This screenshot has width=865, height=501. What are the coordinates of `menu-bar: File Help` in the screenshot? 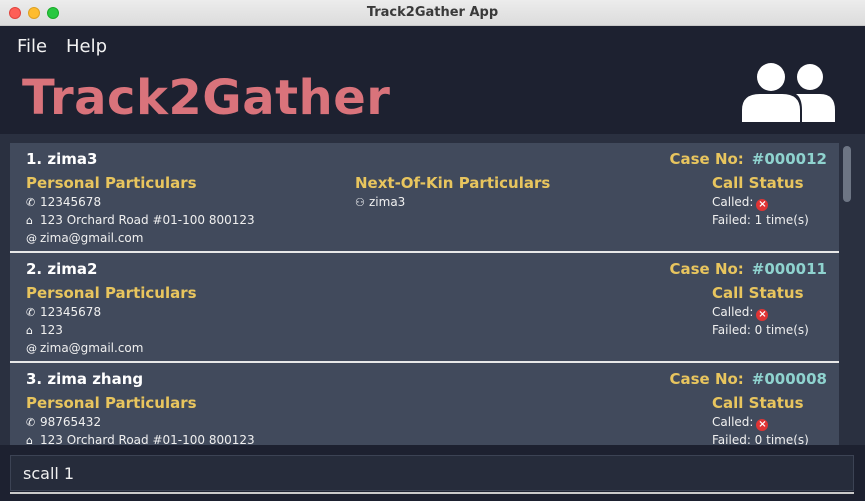 It's located at (432, 44).